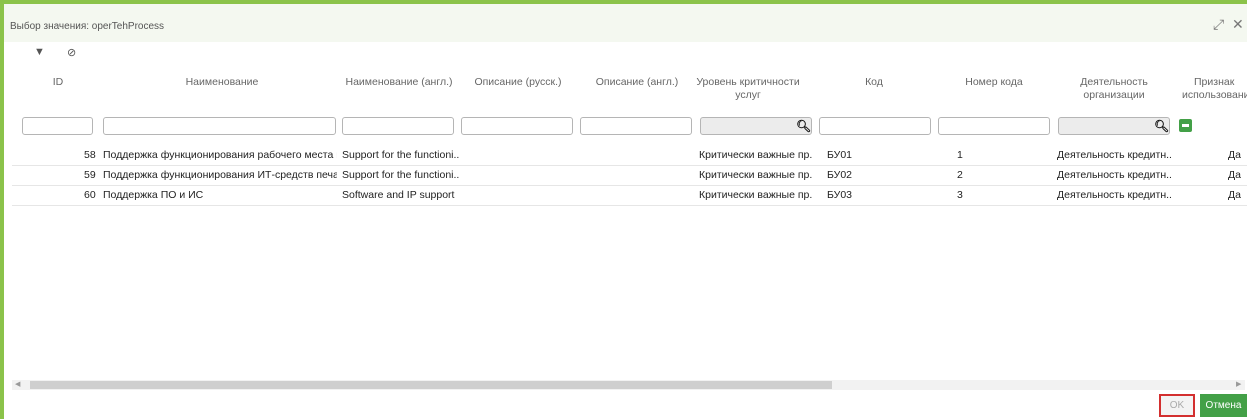 This screenshot has height=419, width=1247. Describe the element at coordinates (875, 126) in the screenshot. I see `filter-input-code` at that location.